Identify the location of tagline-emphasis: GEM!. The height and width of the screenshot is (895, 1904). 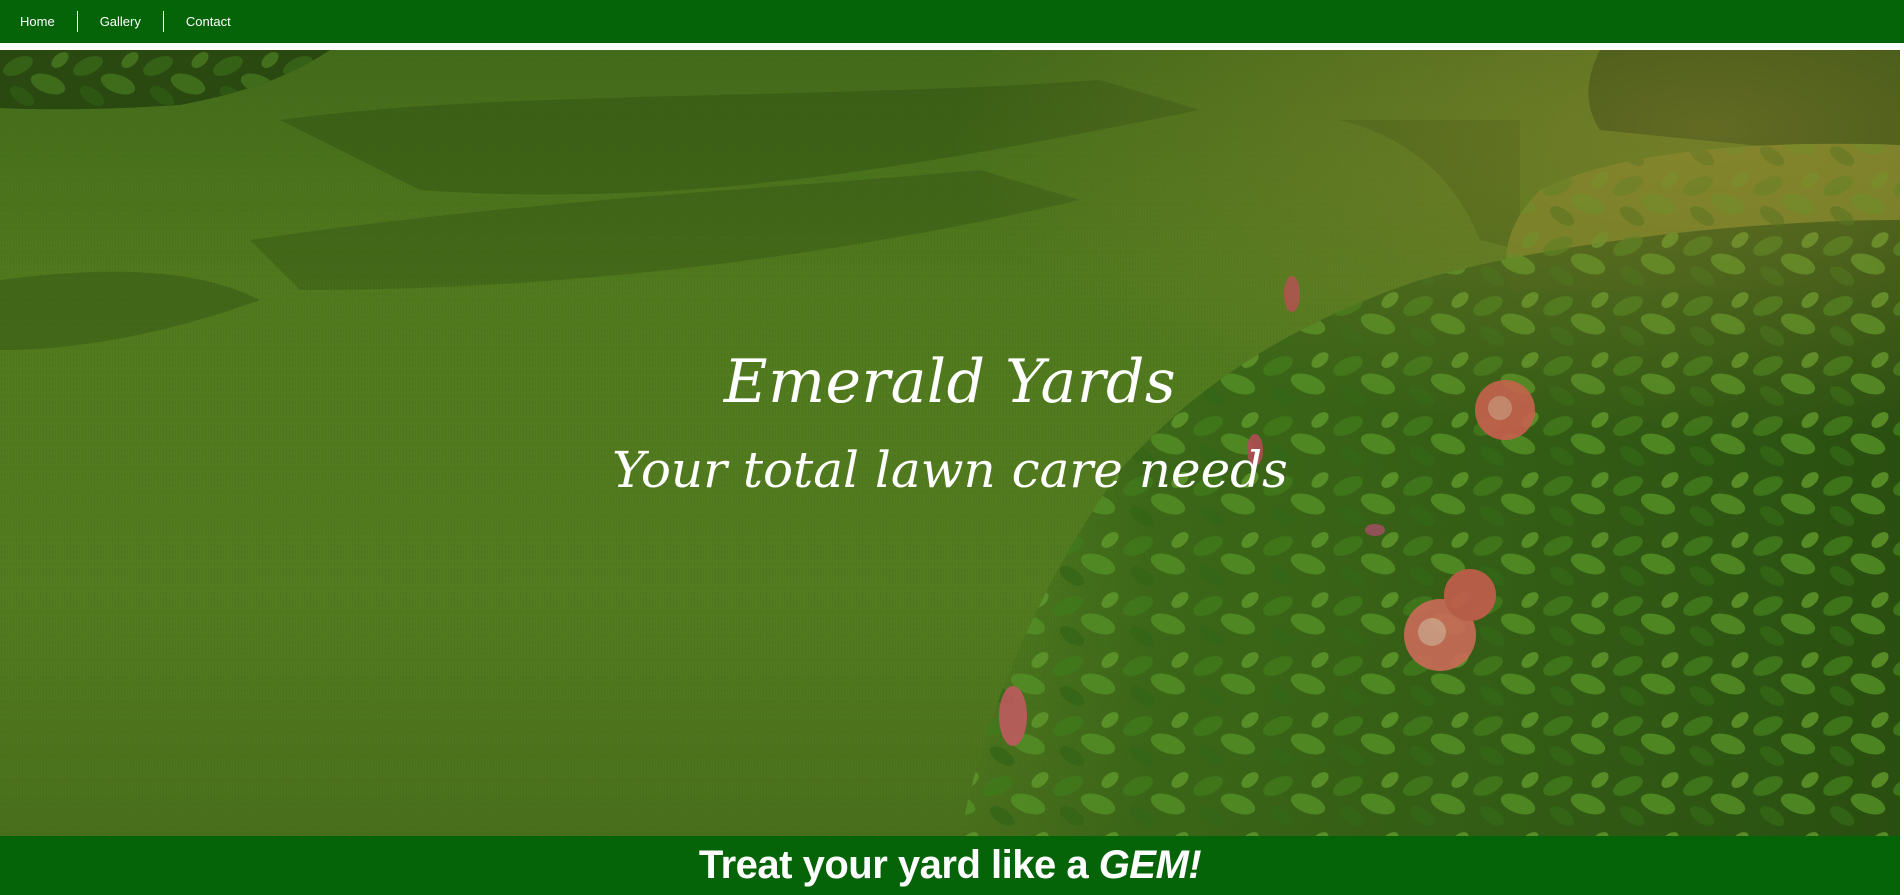
(1150, 865).